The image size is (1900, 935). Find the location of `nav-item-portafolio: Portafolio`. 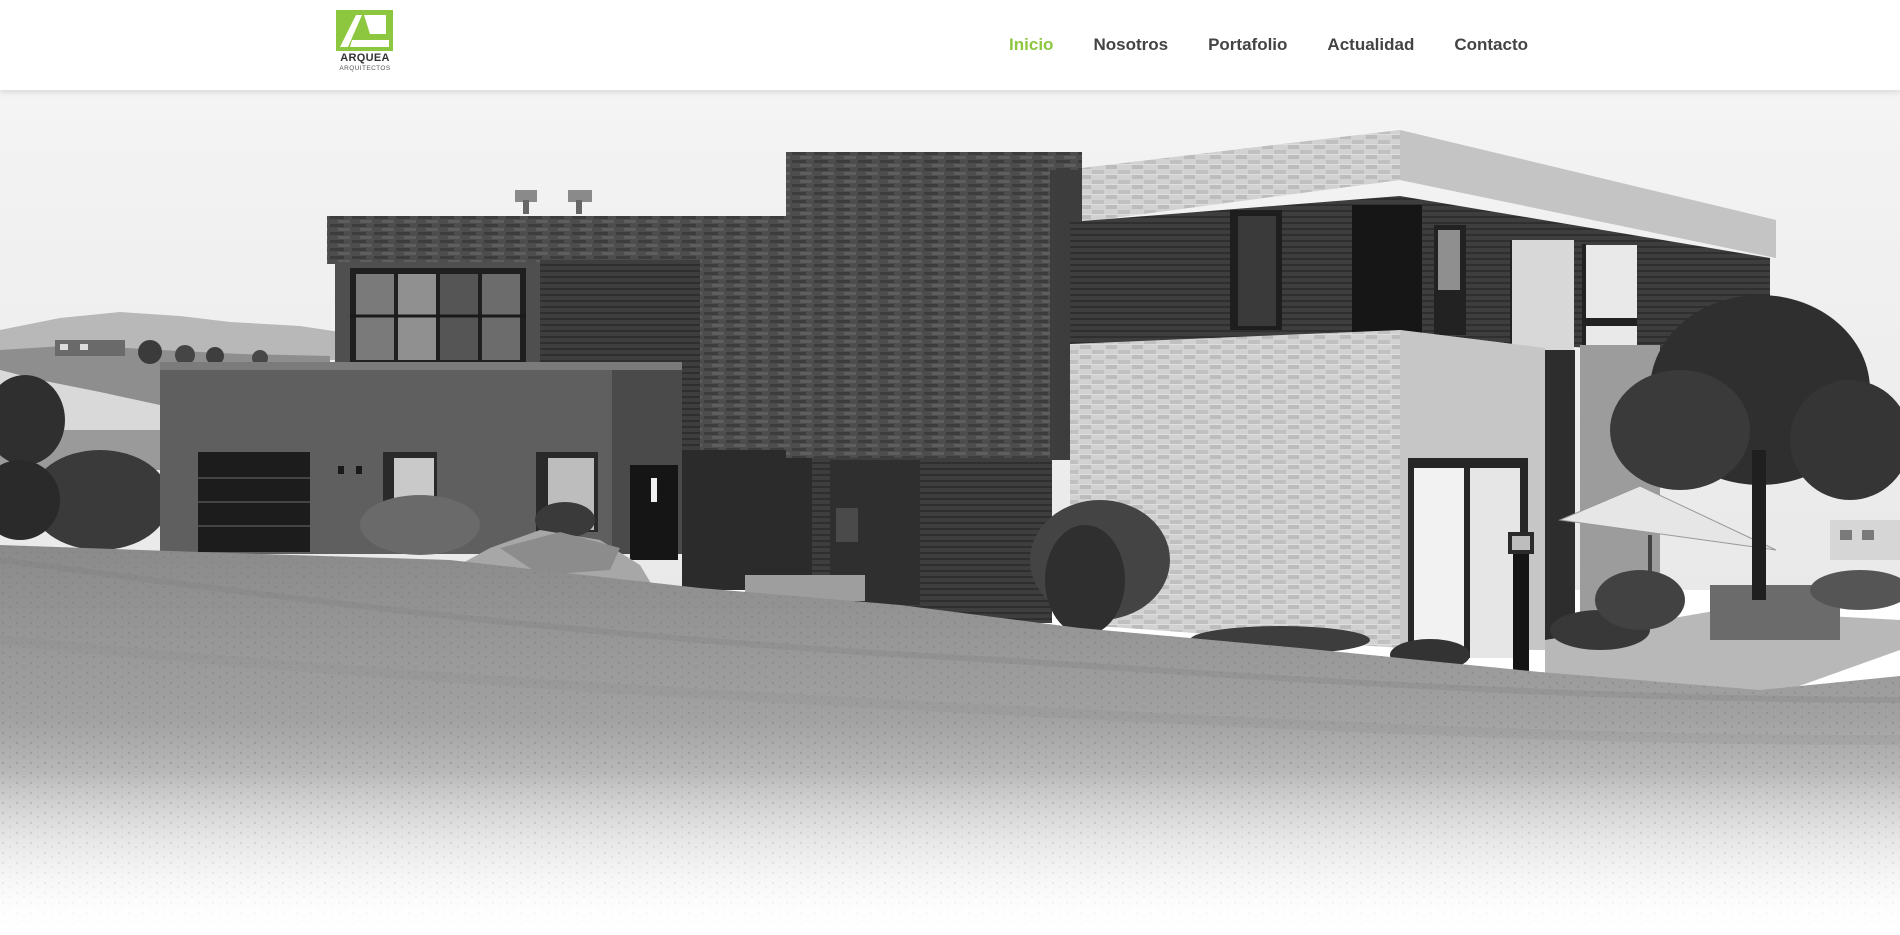

nav-item-portafolio: Portafolio is located at coordinates (1247, 45).